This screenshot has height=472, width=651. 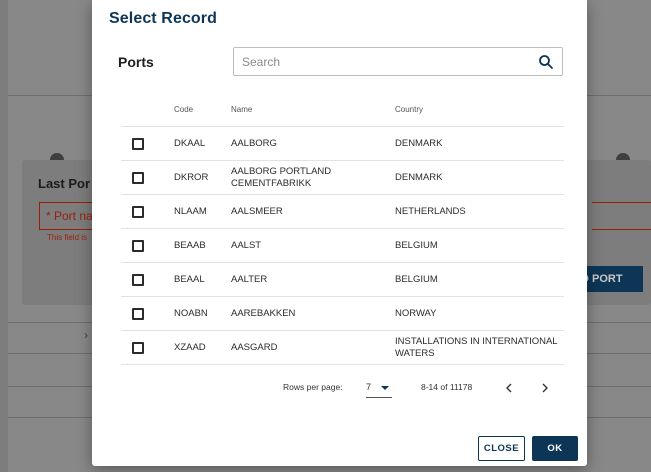 What do you see at coordinates (342, 110) in the screenshot?
I see `table-header: Code Name Country` at bounding box center [342, 110].